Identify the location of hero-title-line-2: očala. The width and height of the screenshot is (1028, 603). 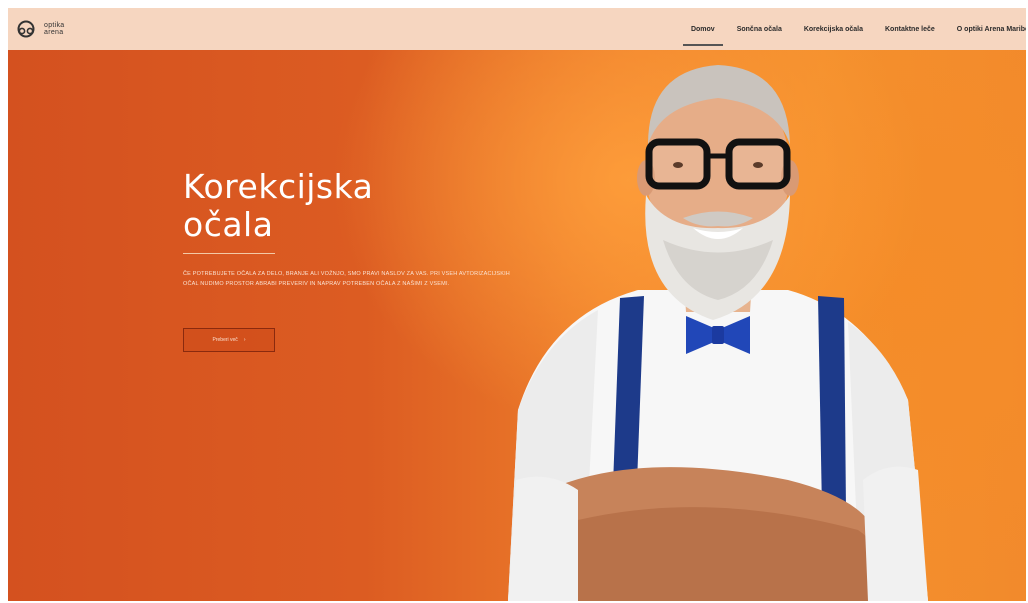
(228, 224).